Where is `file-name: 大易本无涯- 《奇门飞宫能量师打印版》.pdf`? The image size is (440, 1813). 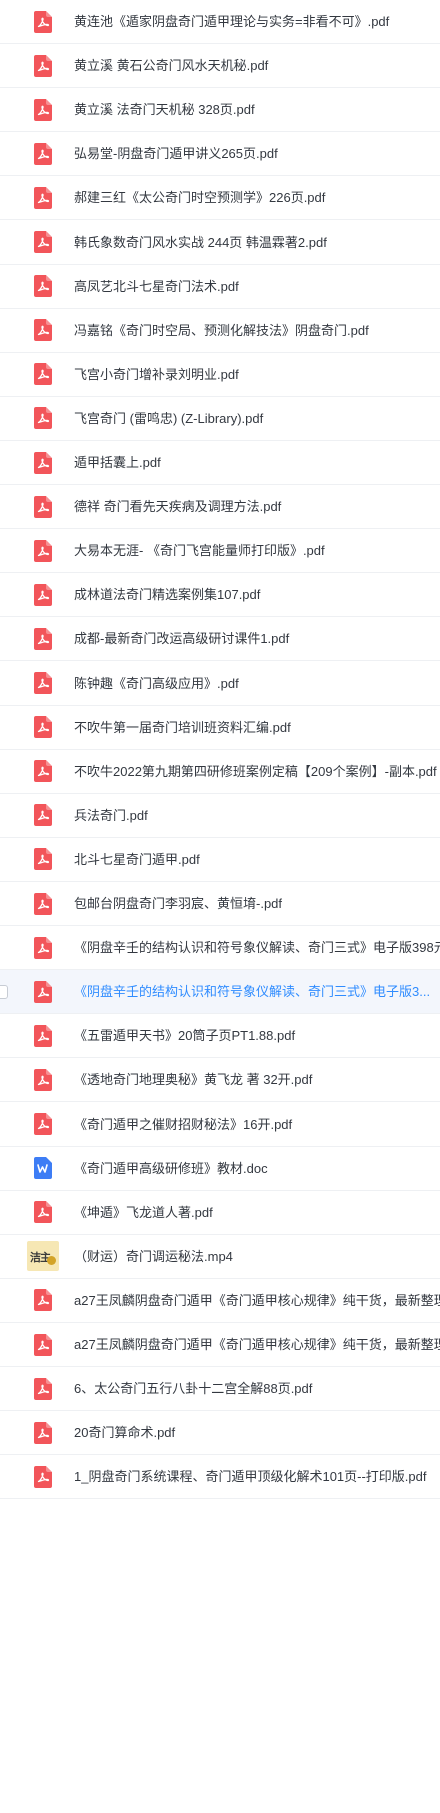
file-name: 大易本无涯- 《奇门飞宫能量师打印版》.pdf is located at coordinates (199, 550).